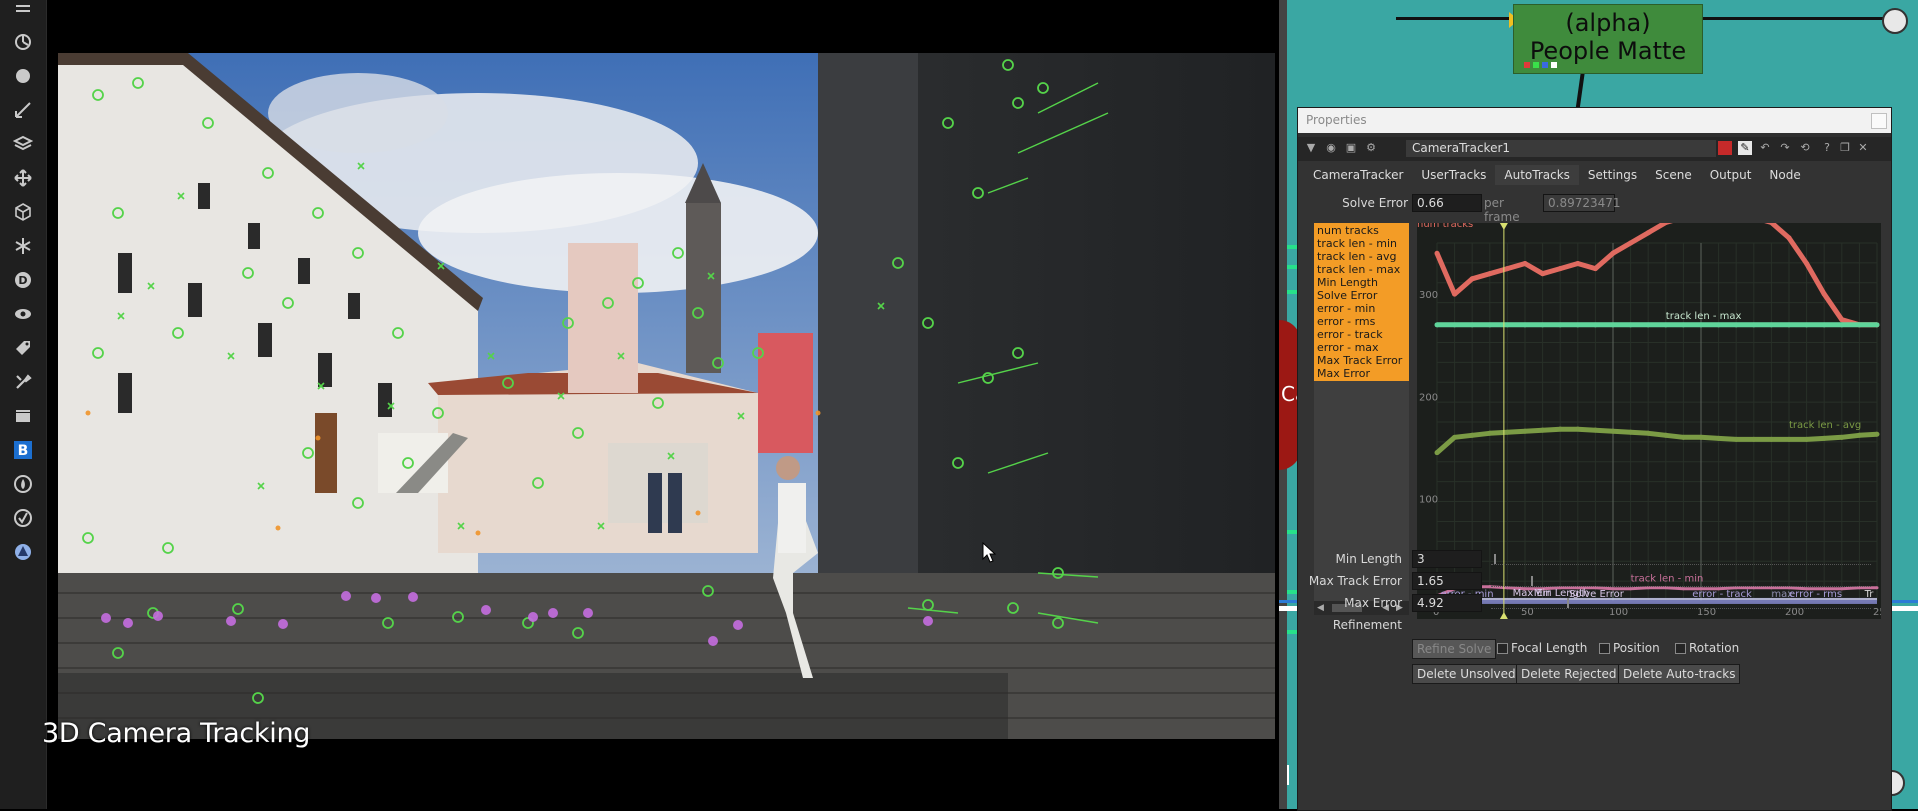  I want to click on settings-icon: ⚙, so click(1371, 148).